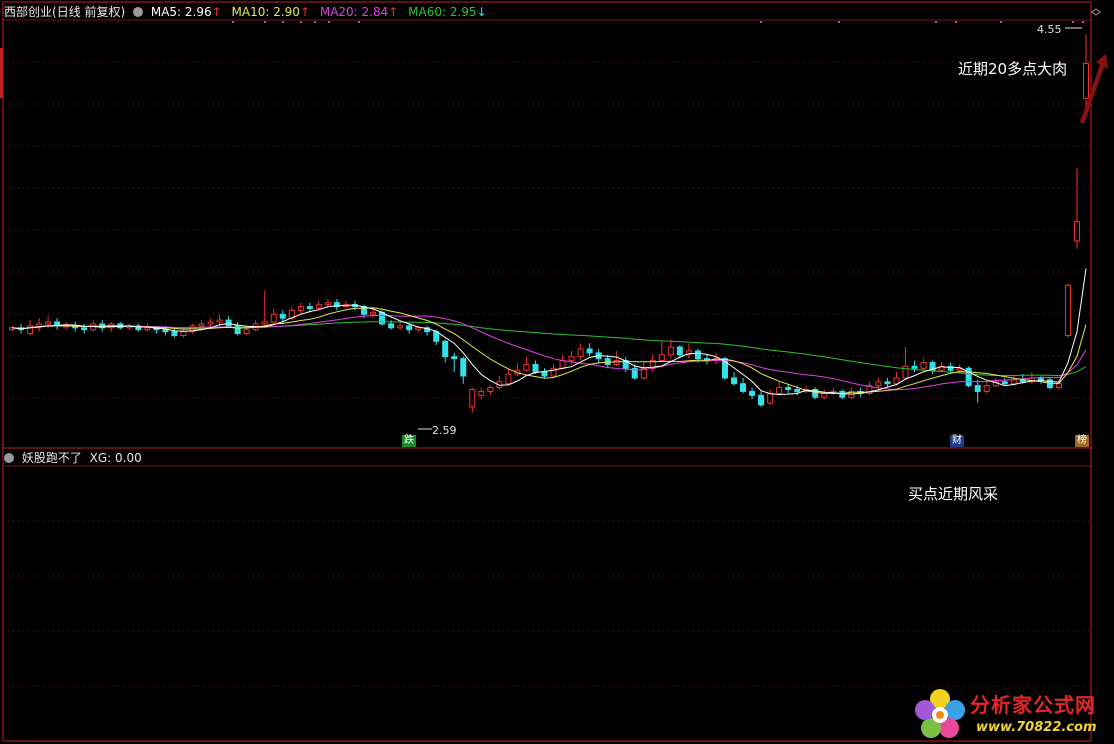 This screenshot has width=1114, height=744. Describe the element at coordinates (115, 458) in the screenshot. I see `xg-value: XG: 0.00` at that location.